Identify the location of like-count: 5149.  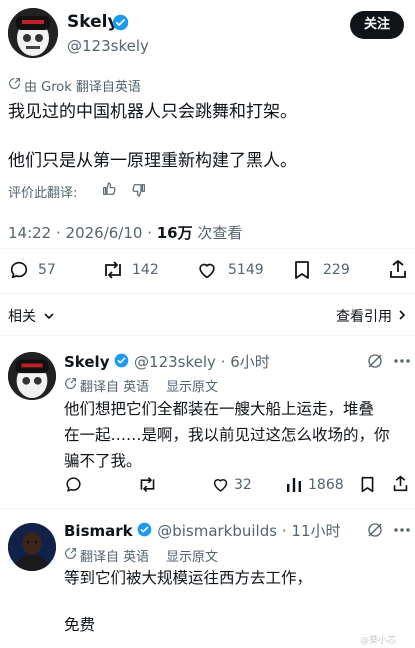
(246, 270).